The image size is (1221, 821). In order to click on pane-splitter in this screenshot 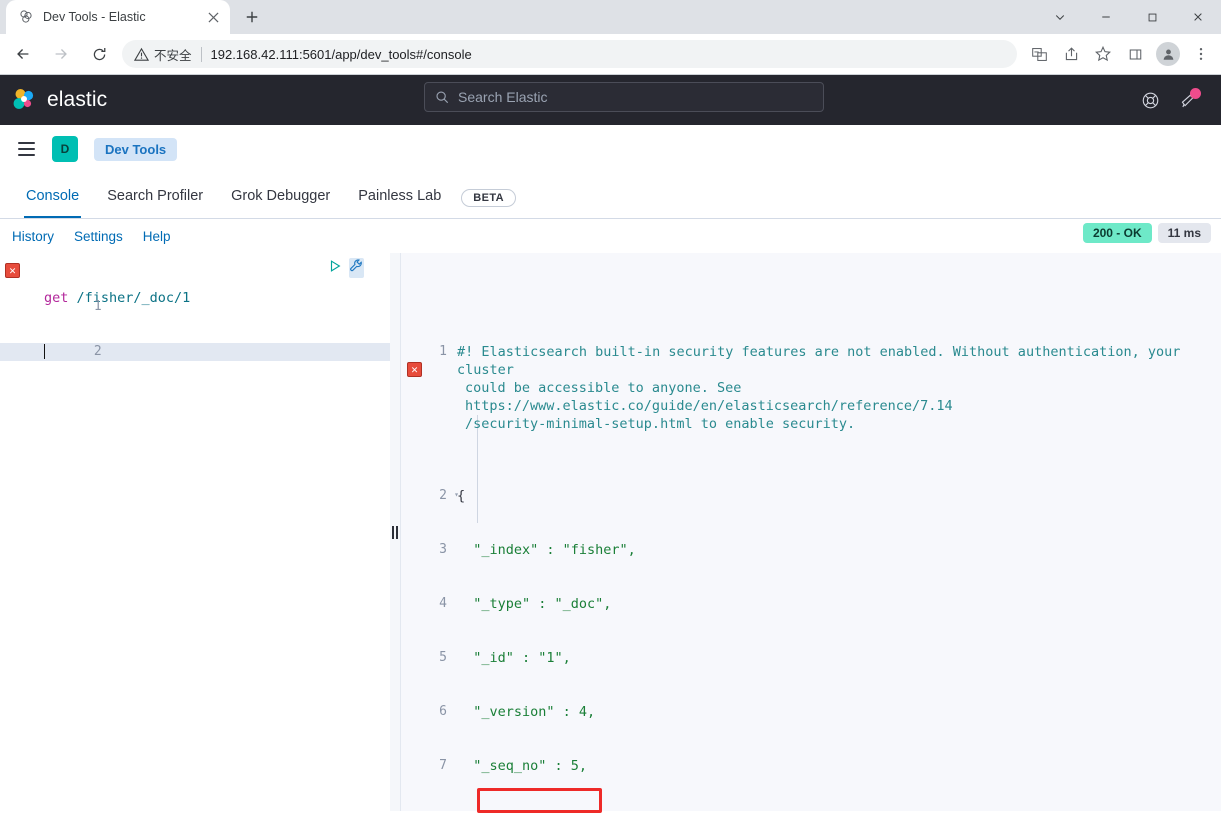, I will do `click(395, 532)`.